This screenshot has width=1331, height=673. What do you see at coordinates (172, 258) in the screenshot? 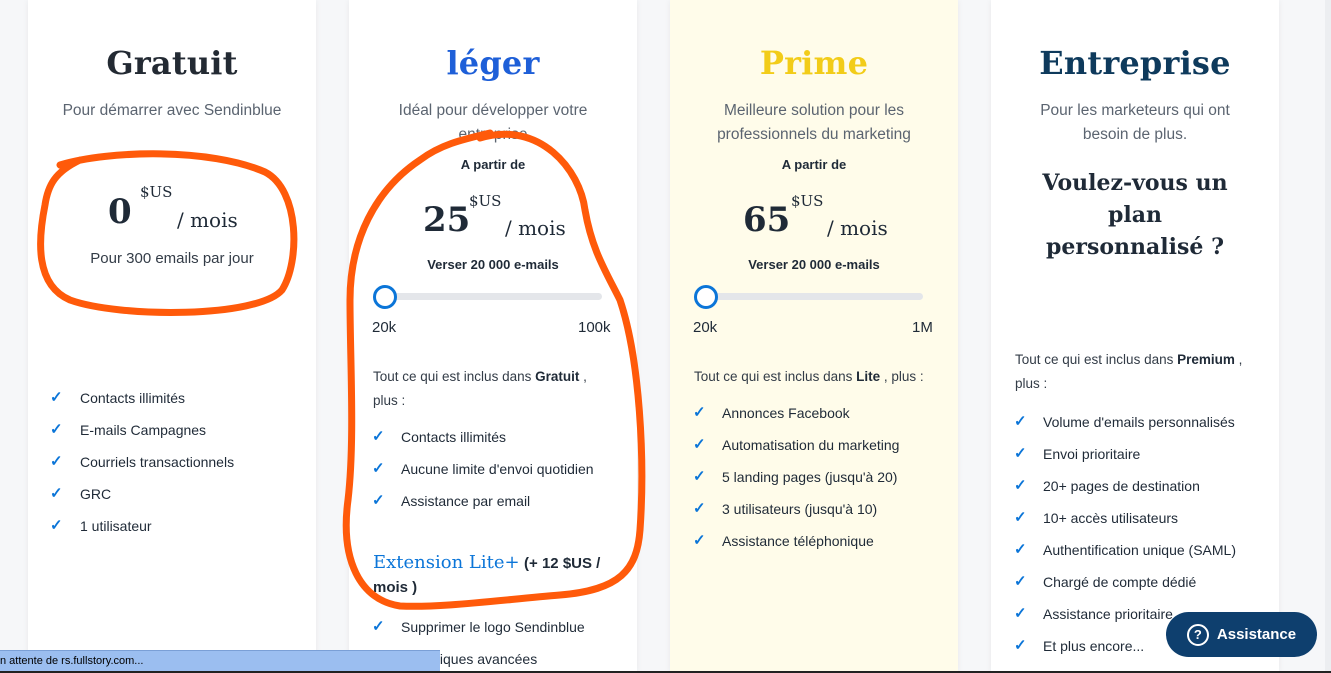
I see `free-email-quota: Pour 300 emails par jour` at bounding box center [172, 258].